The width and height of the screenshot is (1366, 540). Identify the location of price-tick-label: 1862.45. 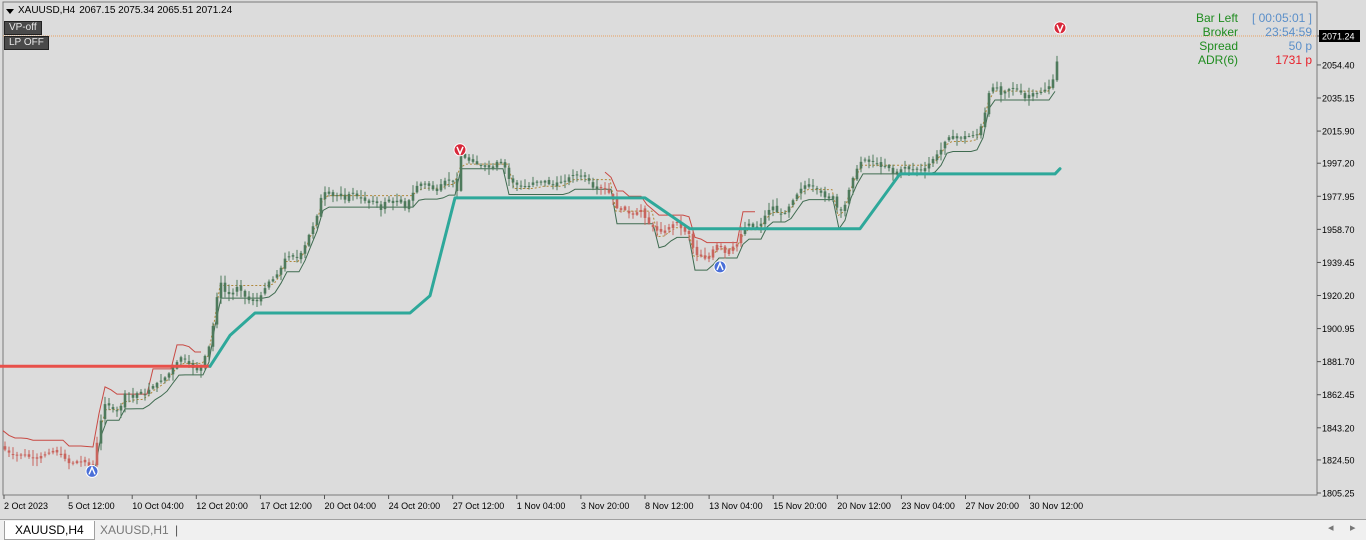
(1338, 395).